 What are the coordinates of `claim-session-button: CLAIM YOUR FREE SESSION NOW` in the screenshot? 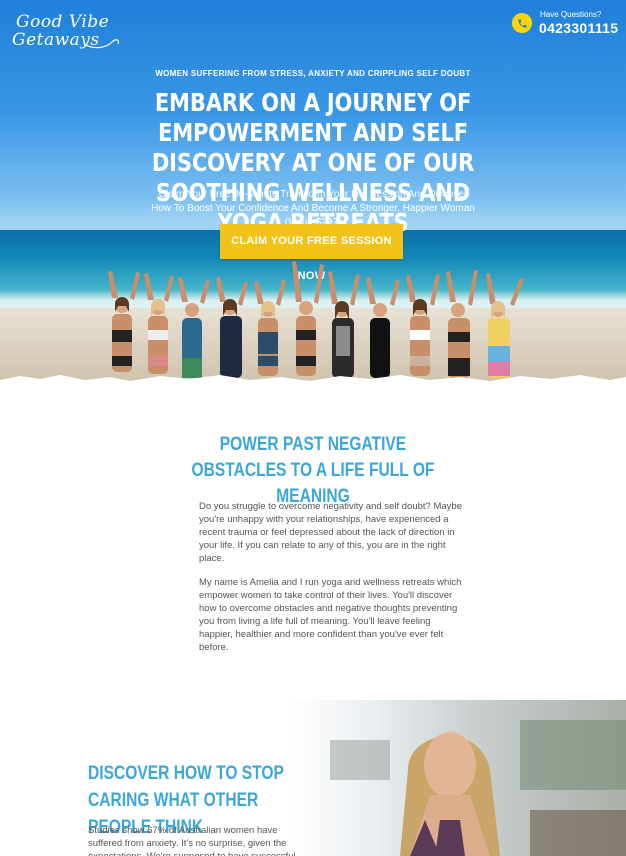 It's located at (311, 253).